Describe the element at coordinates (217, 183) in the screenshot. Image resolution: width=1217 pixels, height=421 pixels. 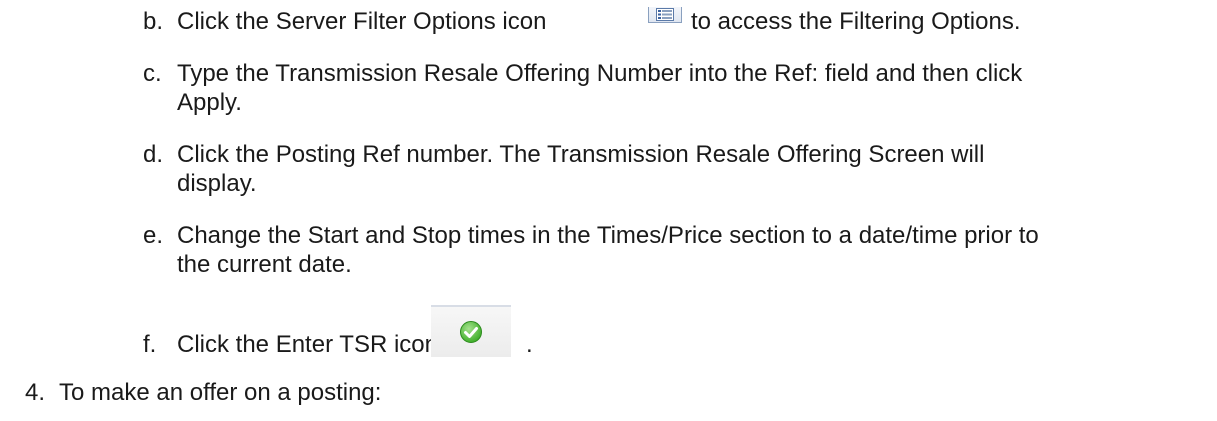
I see `step-text-d-line2: display.` at that location.